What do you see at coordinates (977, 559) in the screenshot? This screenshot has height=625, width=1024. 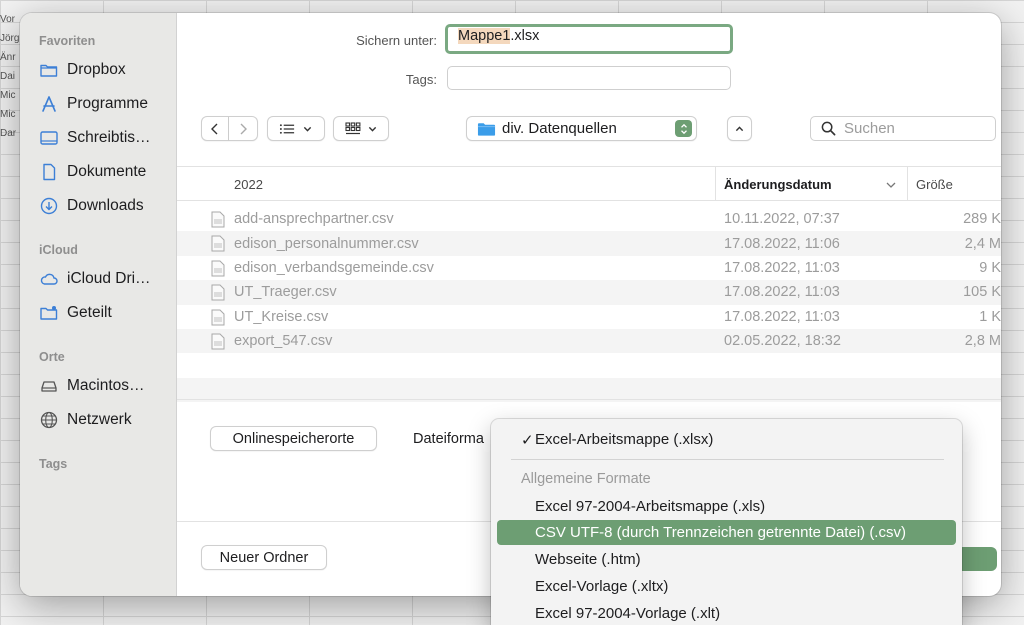 I see `save-button` at bounding box center [977, 559].